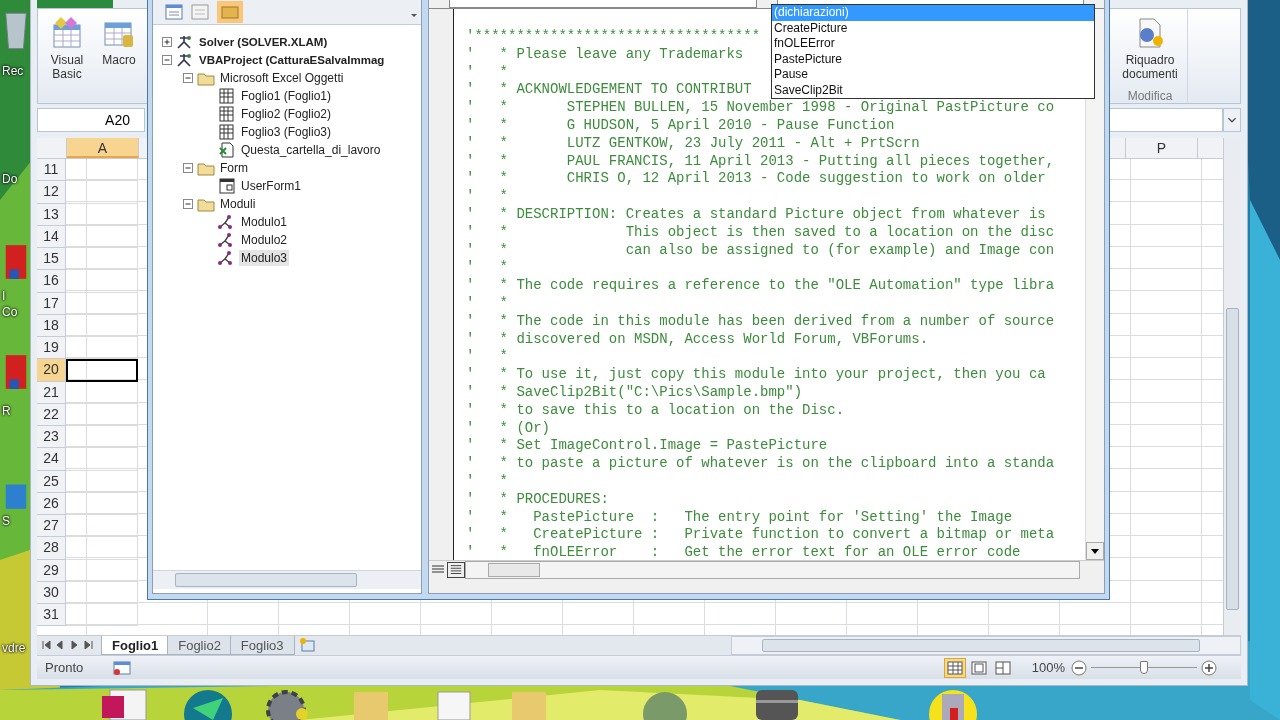  I want to click on tree-item: Solver (SOLVER.XLAM), so click(263, 42).